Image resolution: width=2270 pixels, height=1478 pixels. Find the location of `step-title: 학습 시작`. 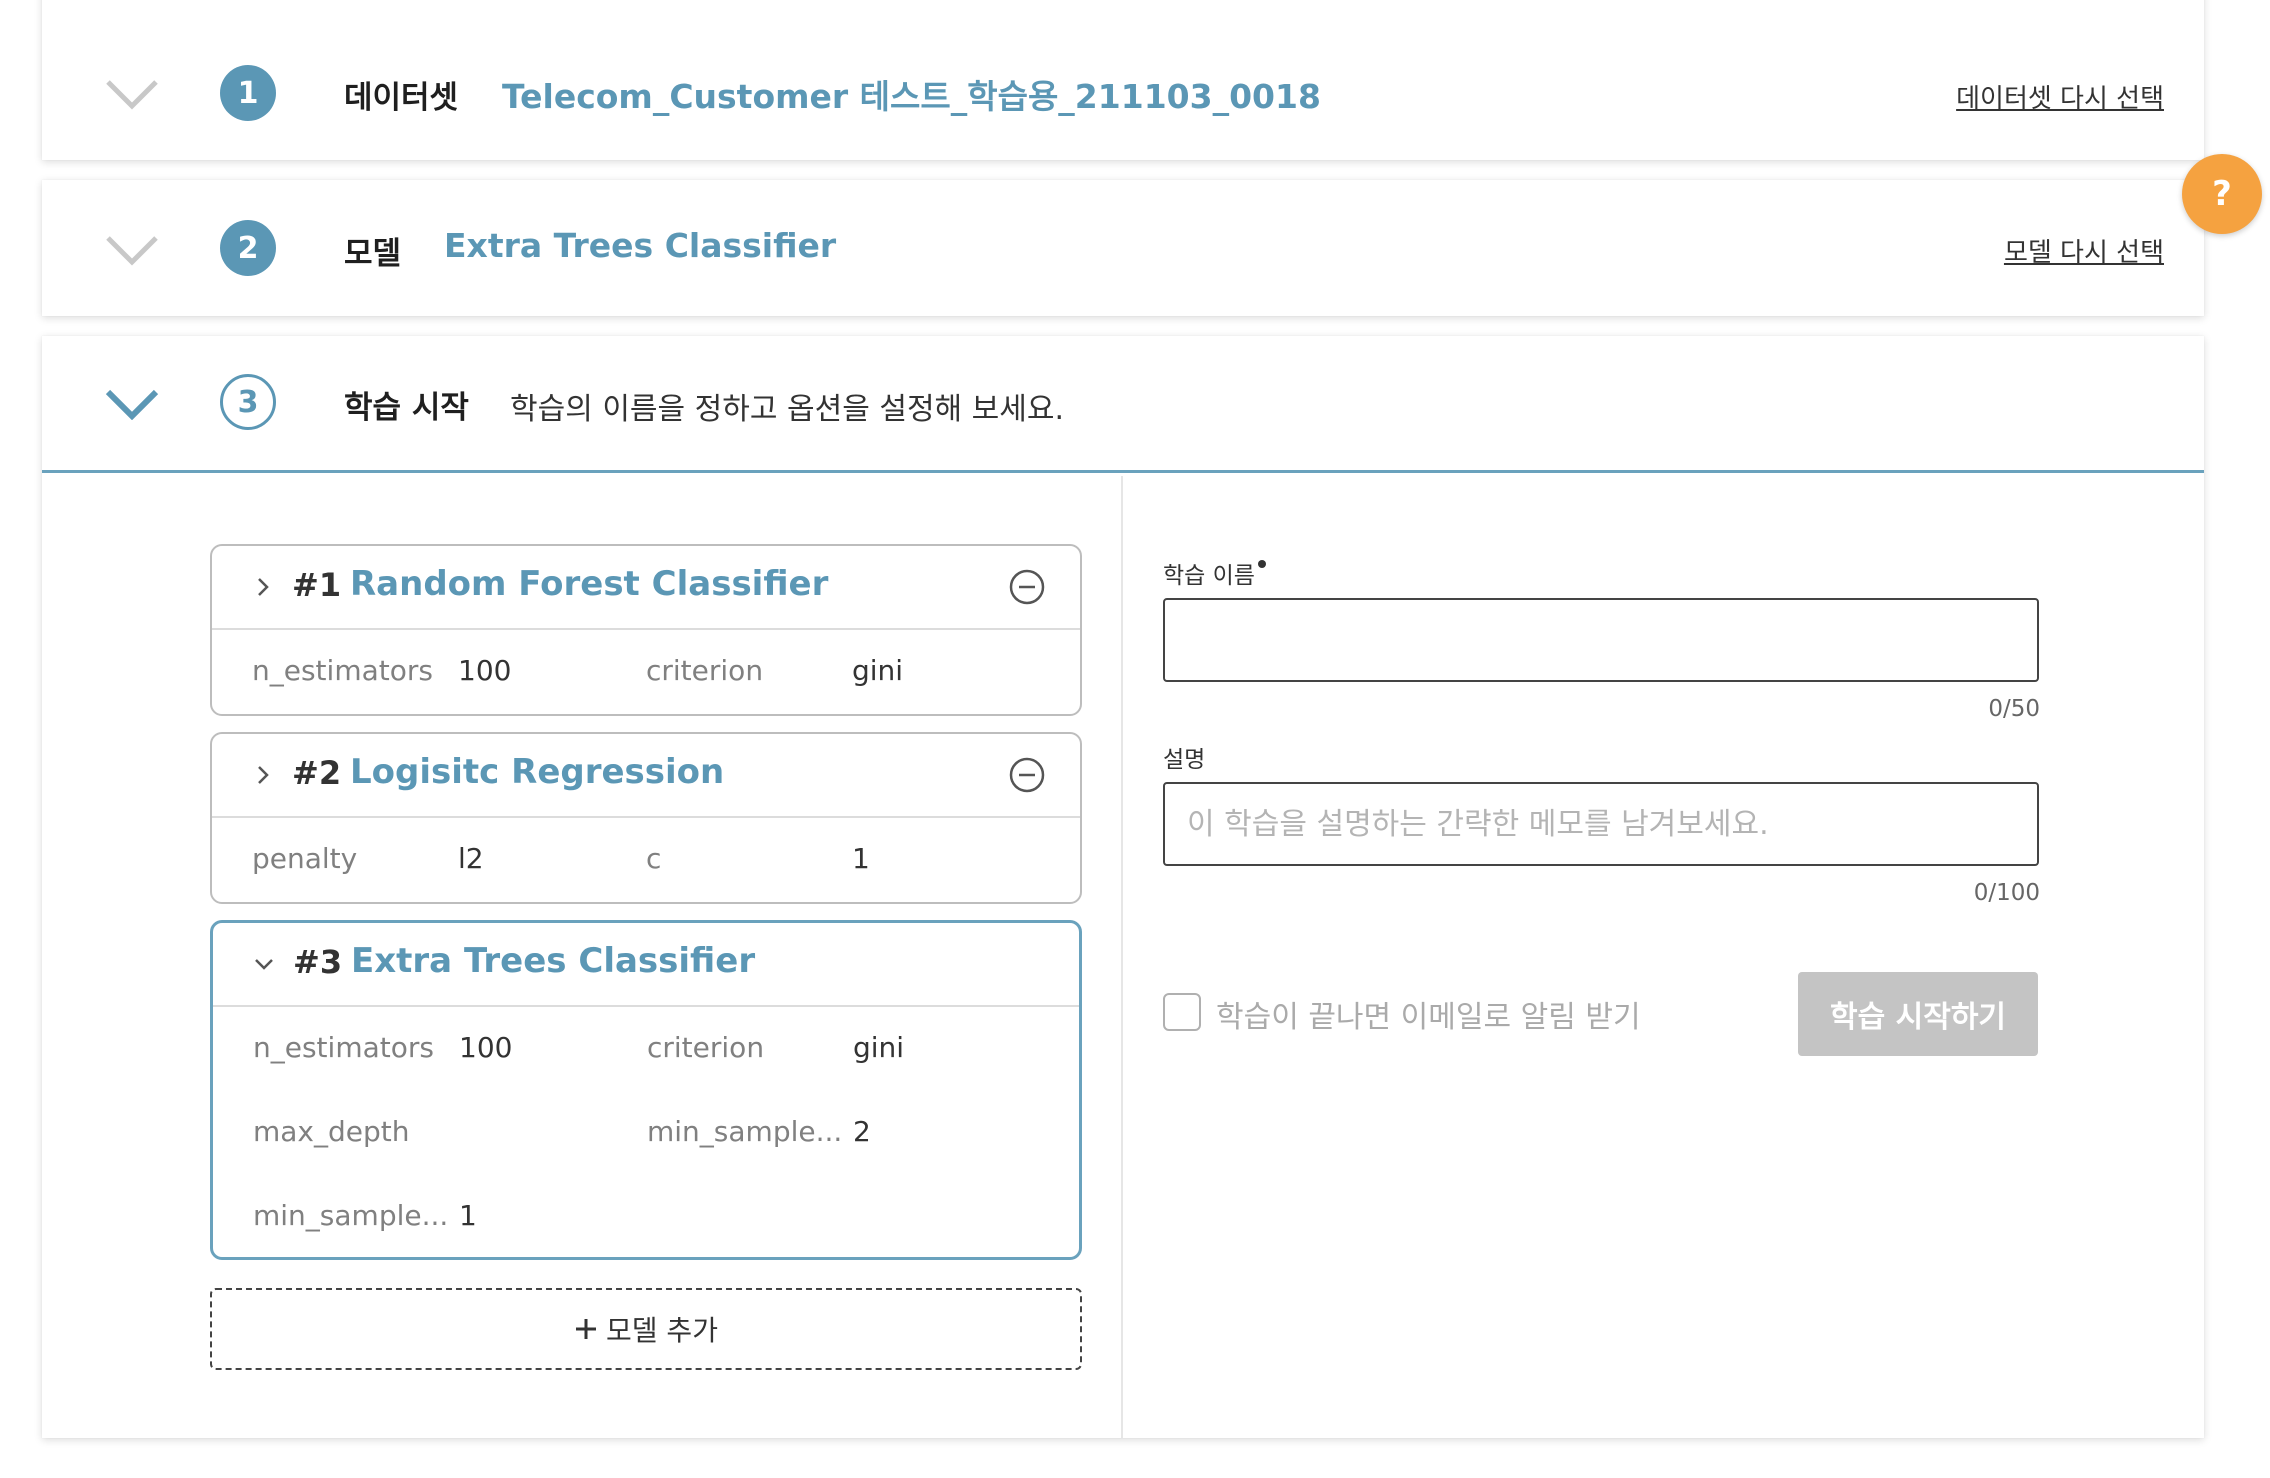

step-title: 학습 시작 is located at coordinates (406, 408).